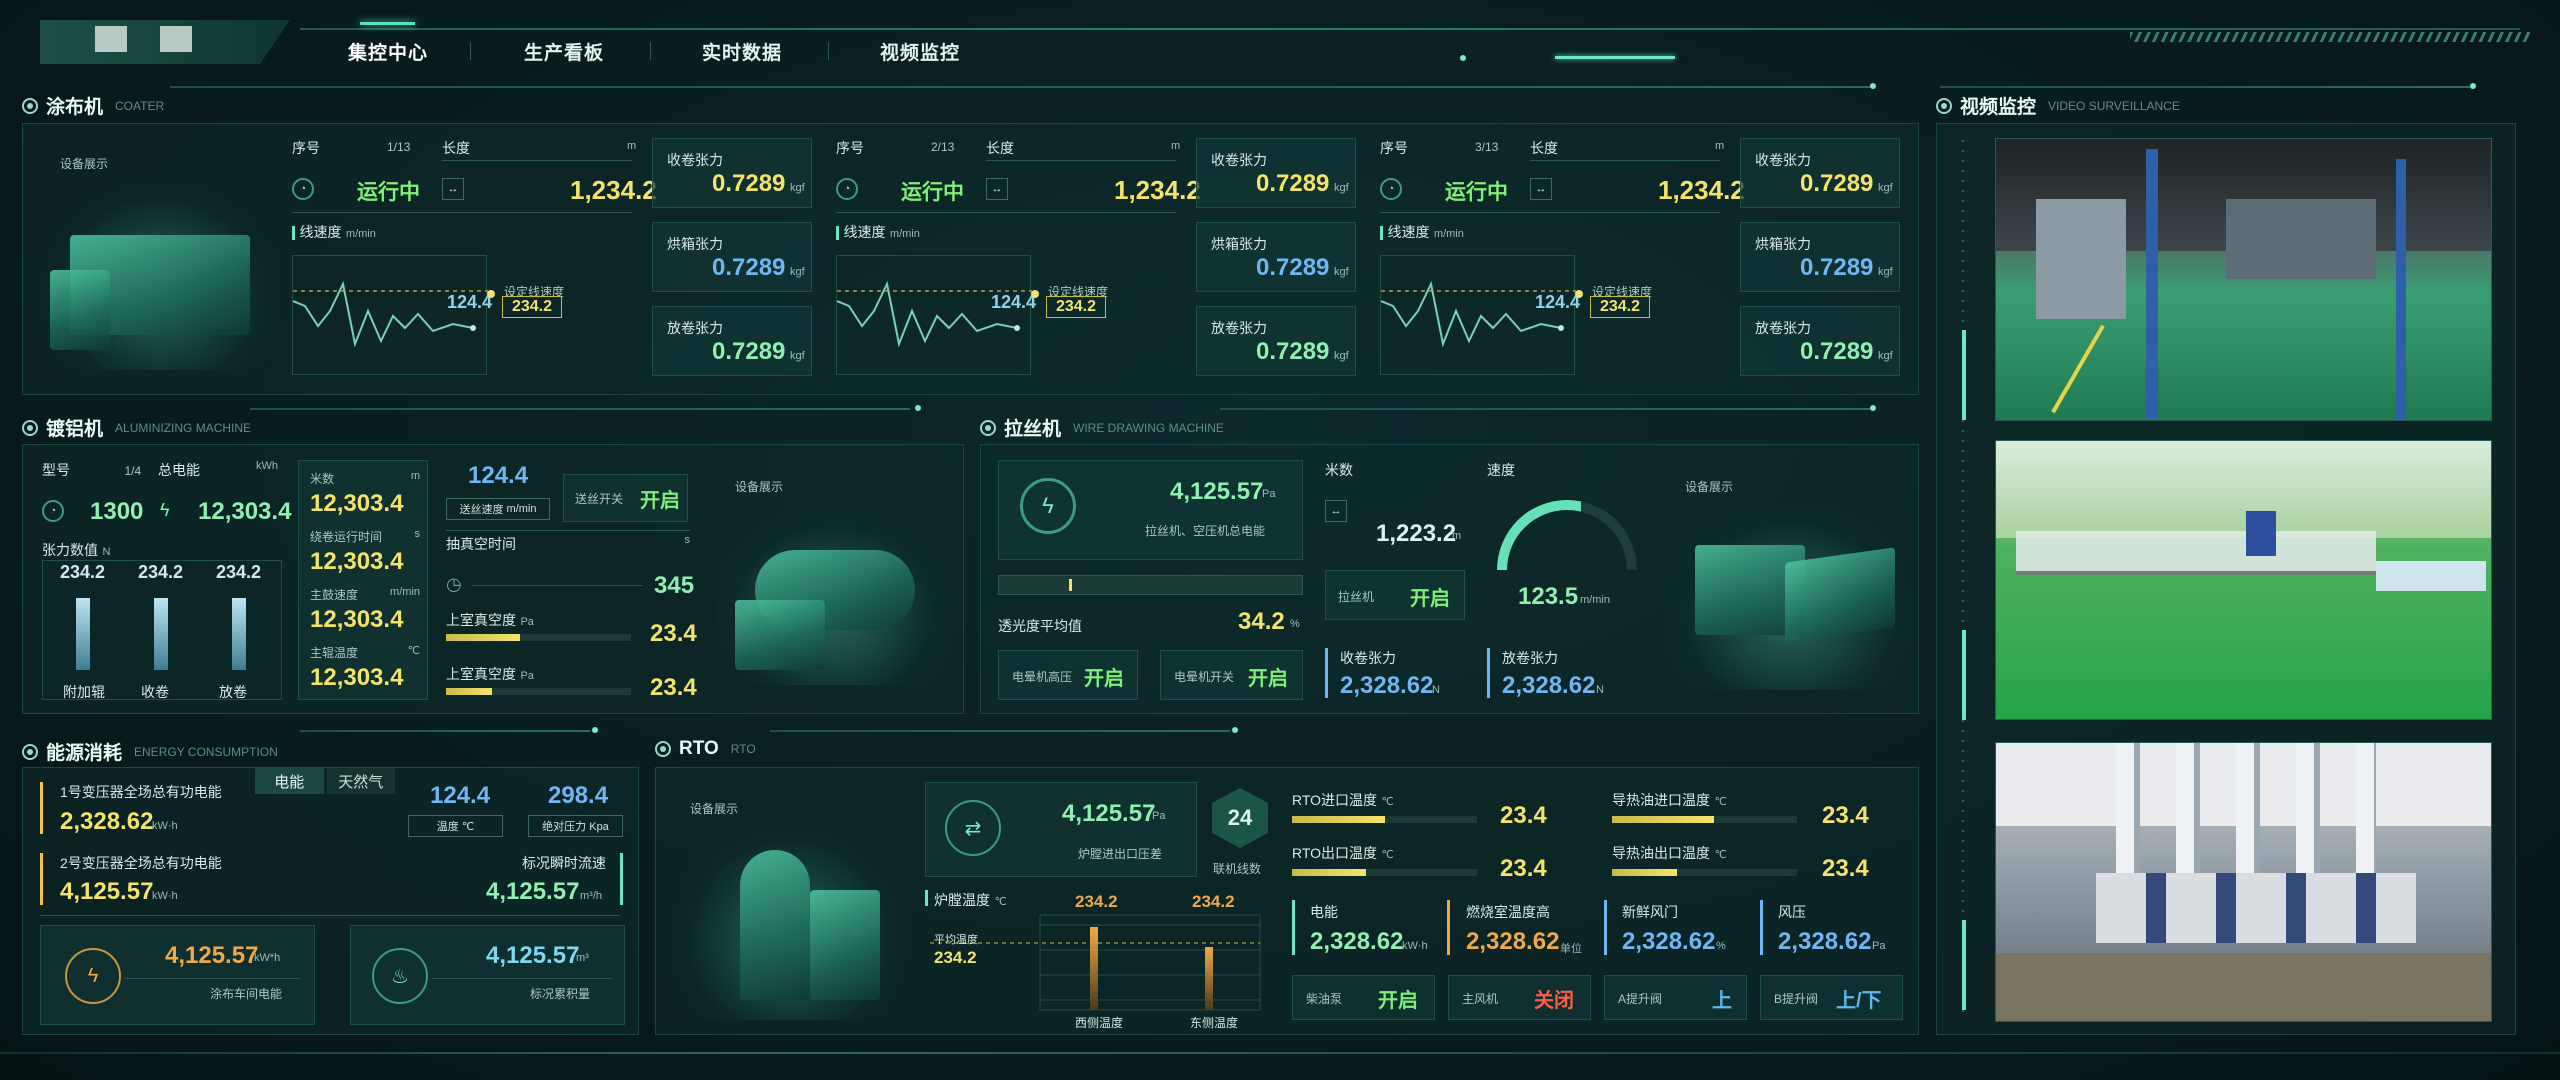 The width and height of the screenshot is (2560, 1080). I want to click on rto-chart-group: 平均温度 234.2 234.2 234.2 西侧温度 东侧温度, so click(1095, 961).